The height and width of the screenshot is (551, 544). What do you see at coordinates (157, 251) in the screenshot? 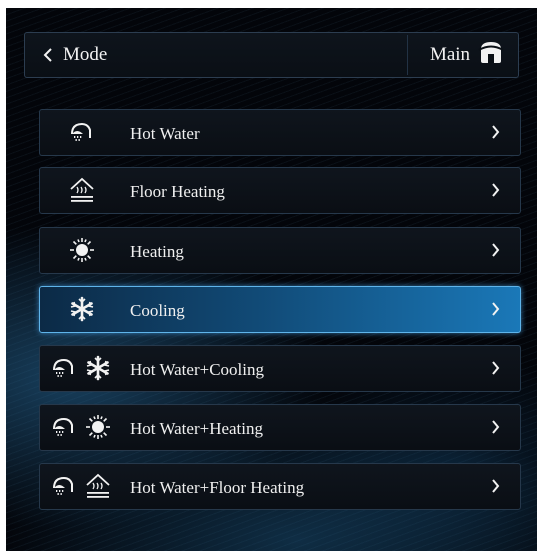
I see `menu-item-label: Heating` at bounding box center [157, 251].